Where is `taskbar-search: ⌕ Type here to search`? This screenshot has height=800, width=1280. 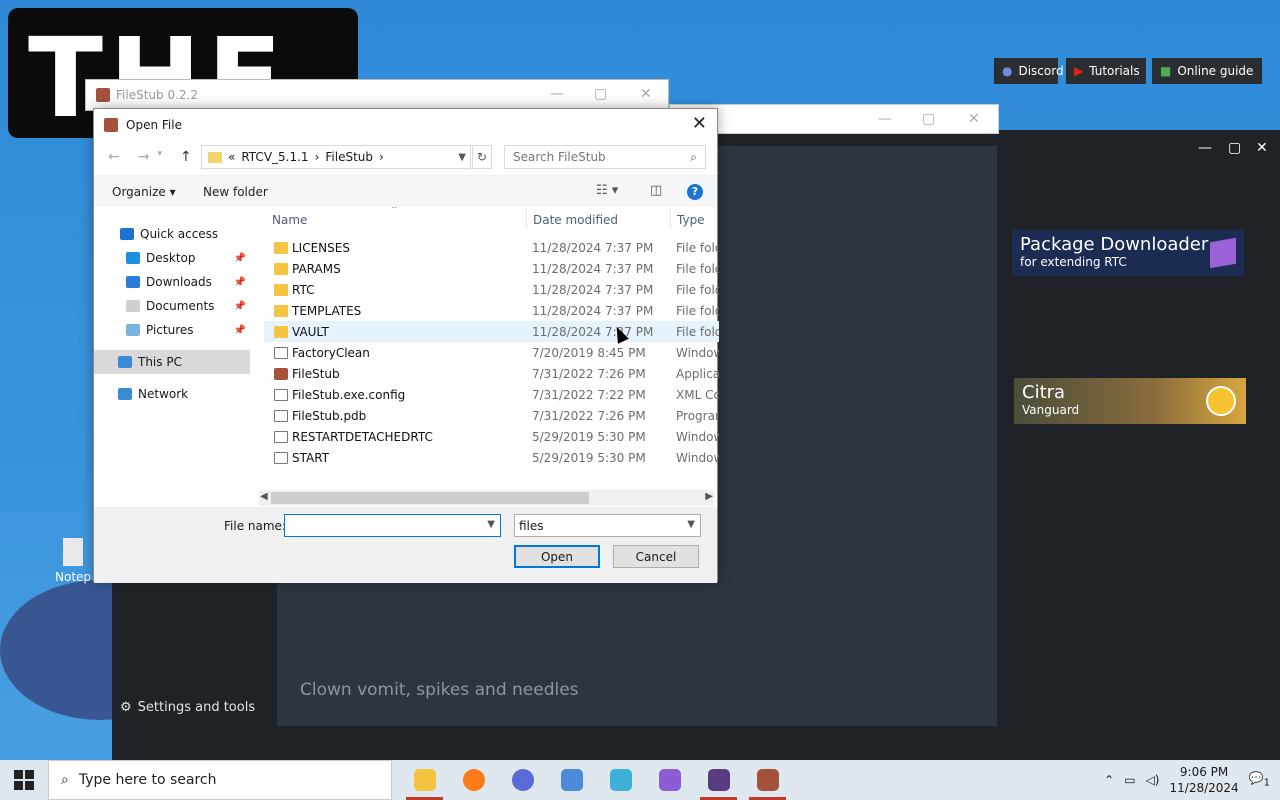 taskbar-search: ⌕ Type here to search is located at coordinates (220, 780).